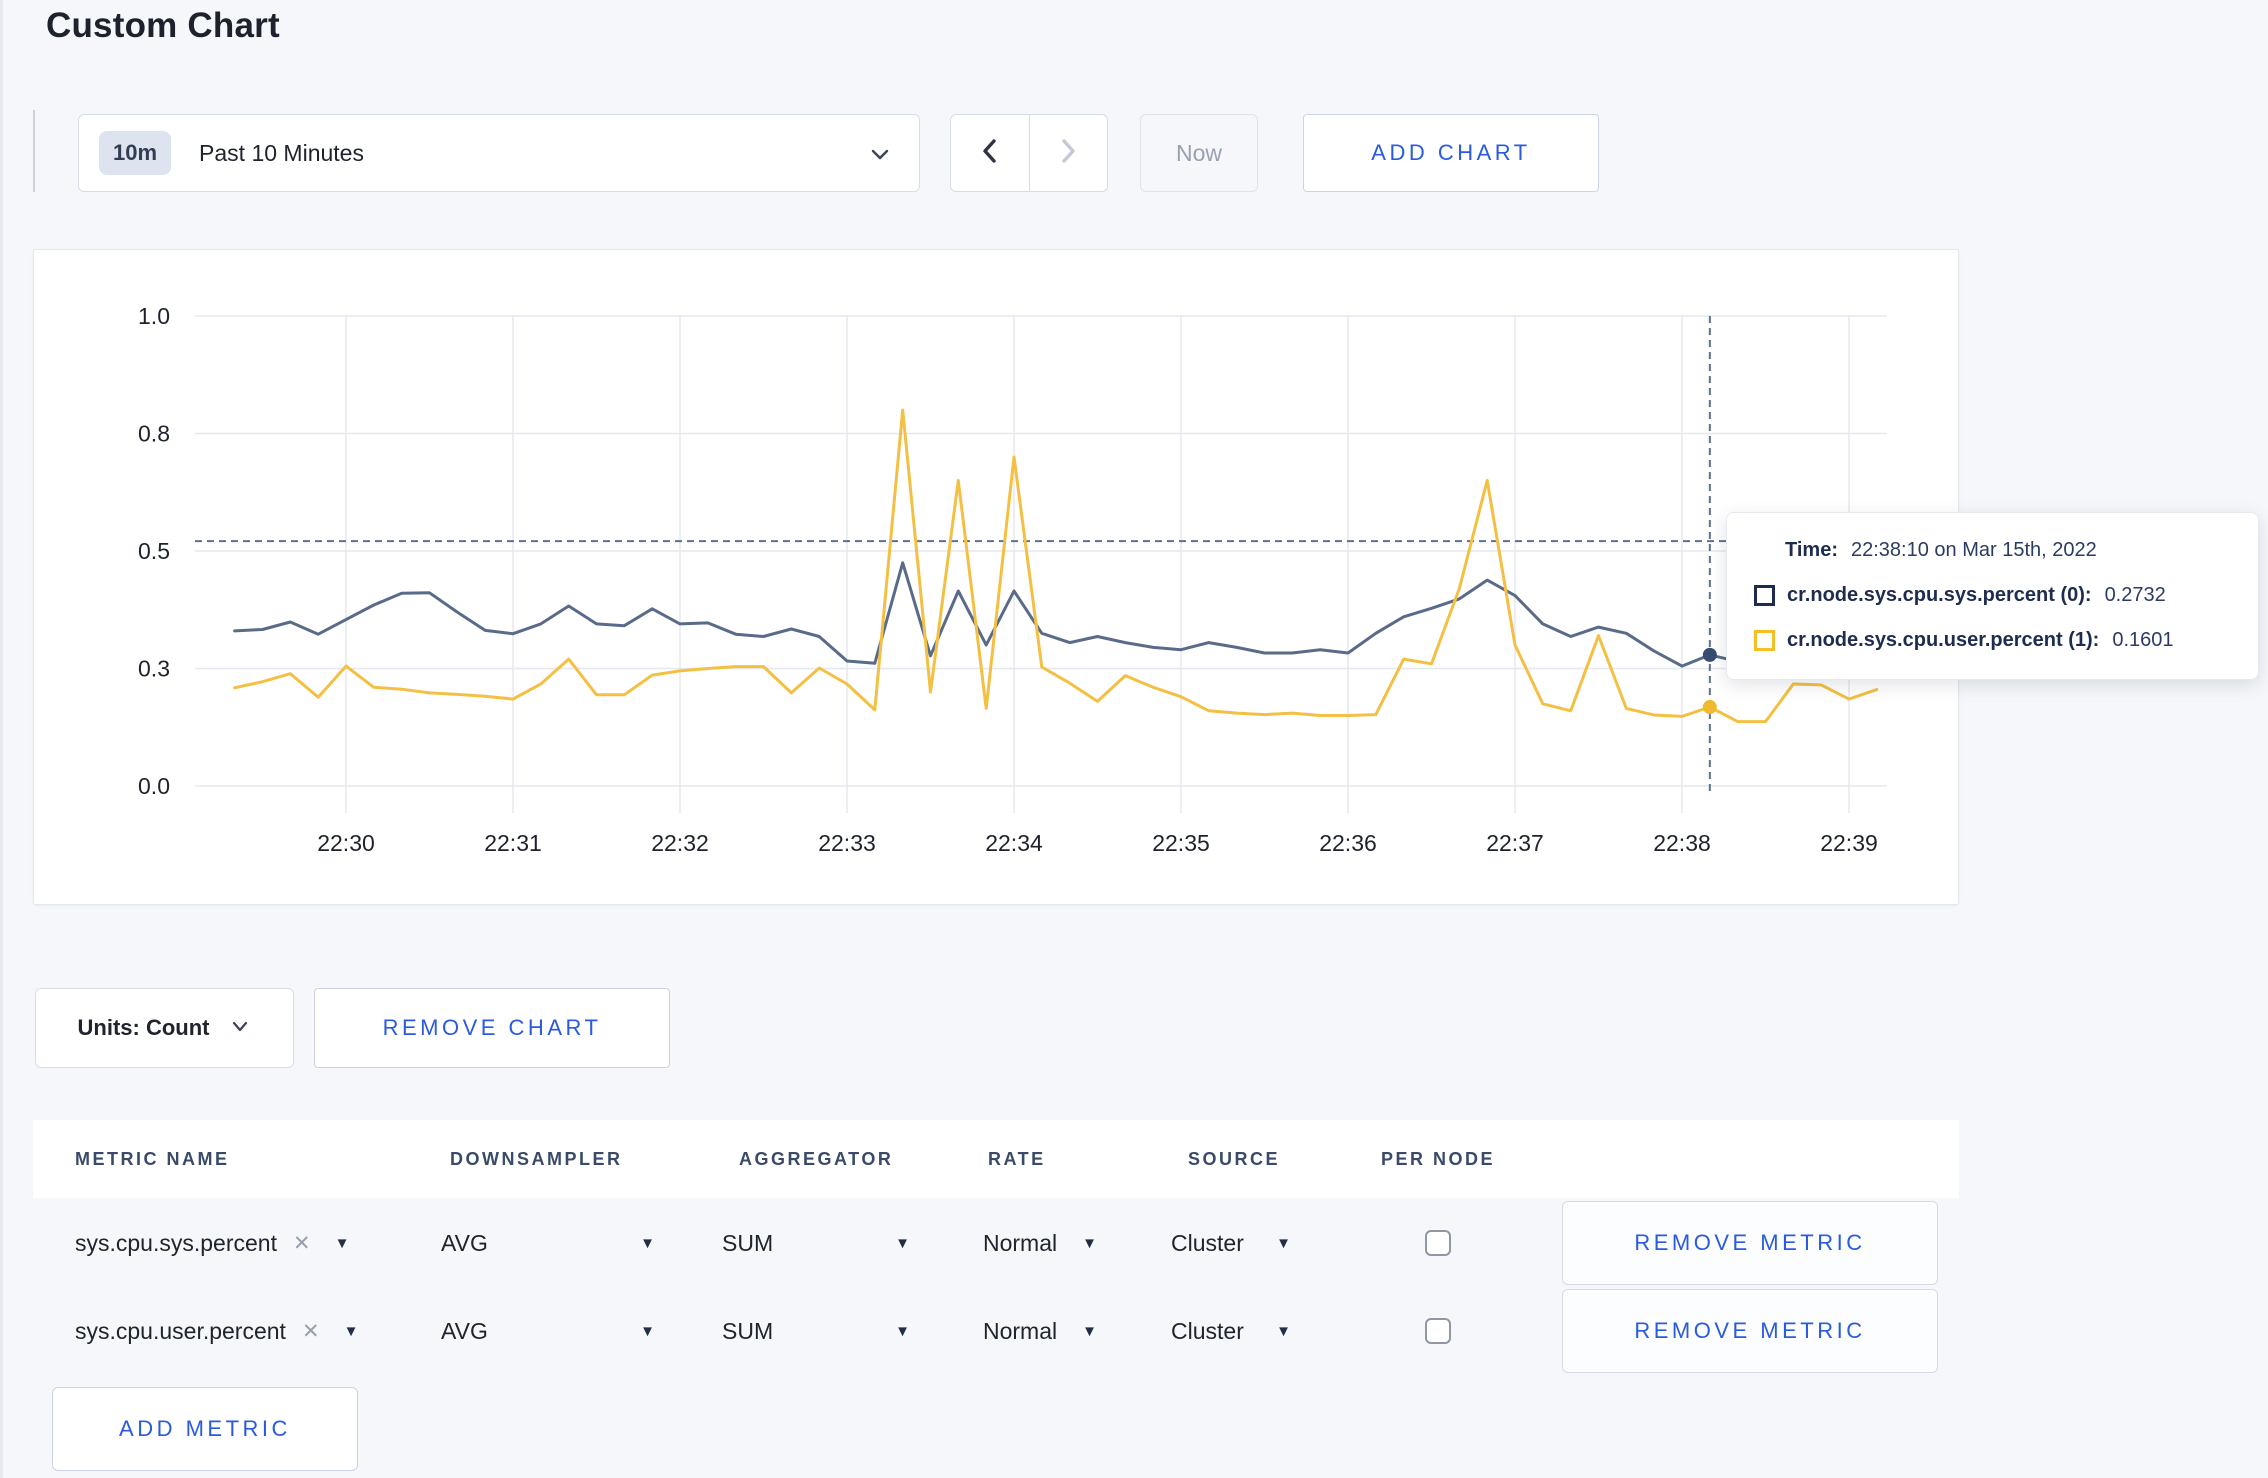 The image size is (2268, 1478). I want to click on col-header-aggregator: AGGREGATOR, so click(816, 1159).